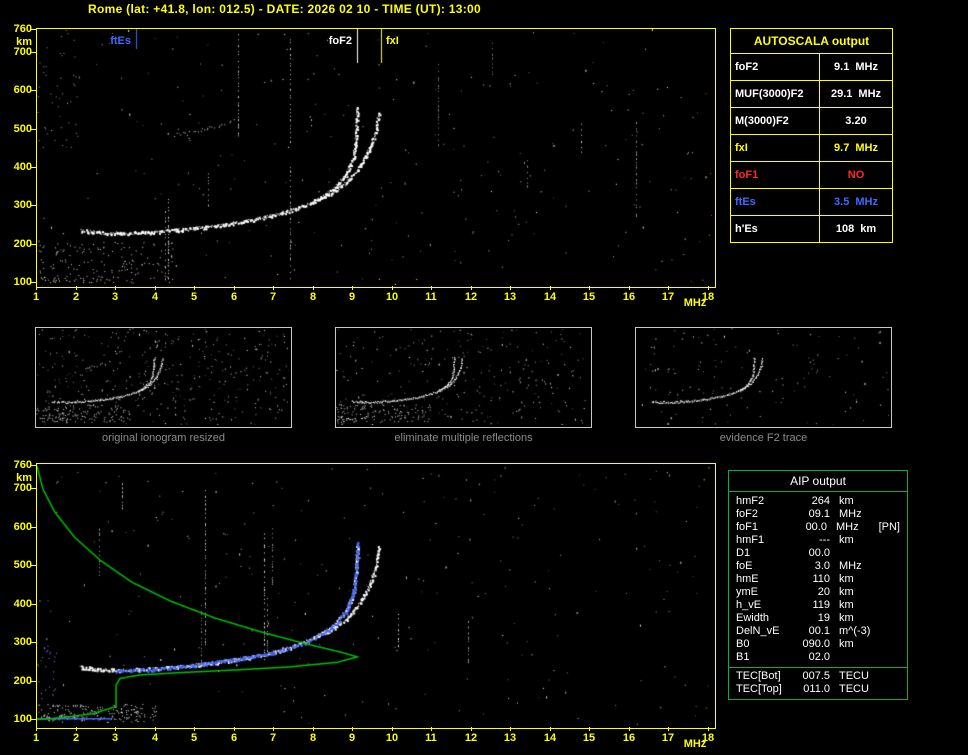 This screenshot has width=968, height=755. I want to click on x-axis-unit-label: MHz, so click(695, 744).